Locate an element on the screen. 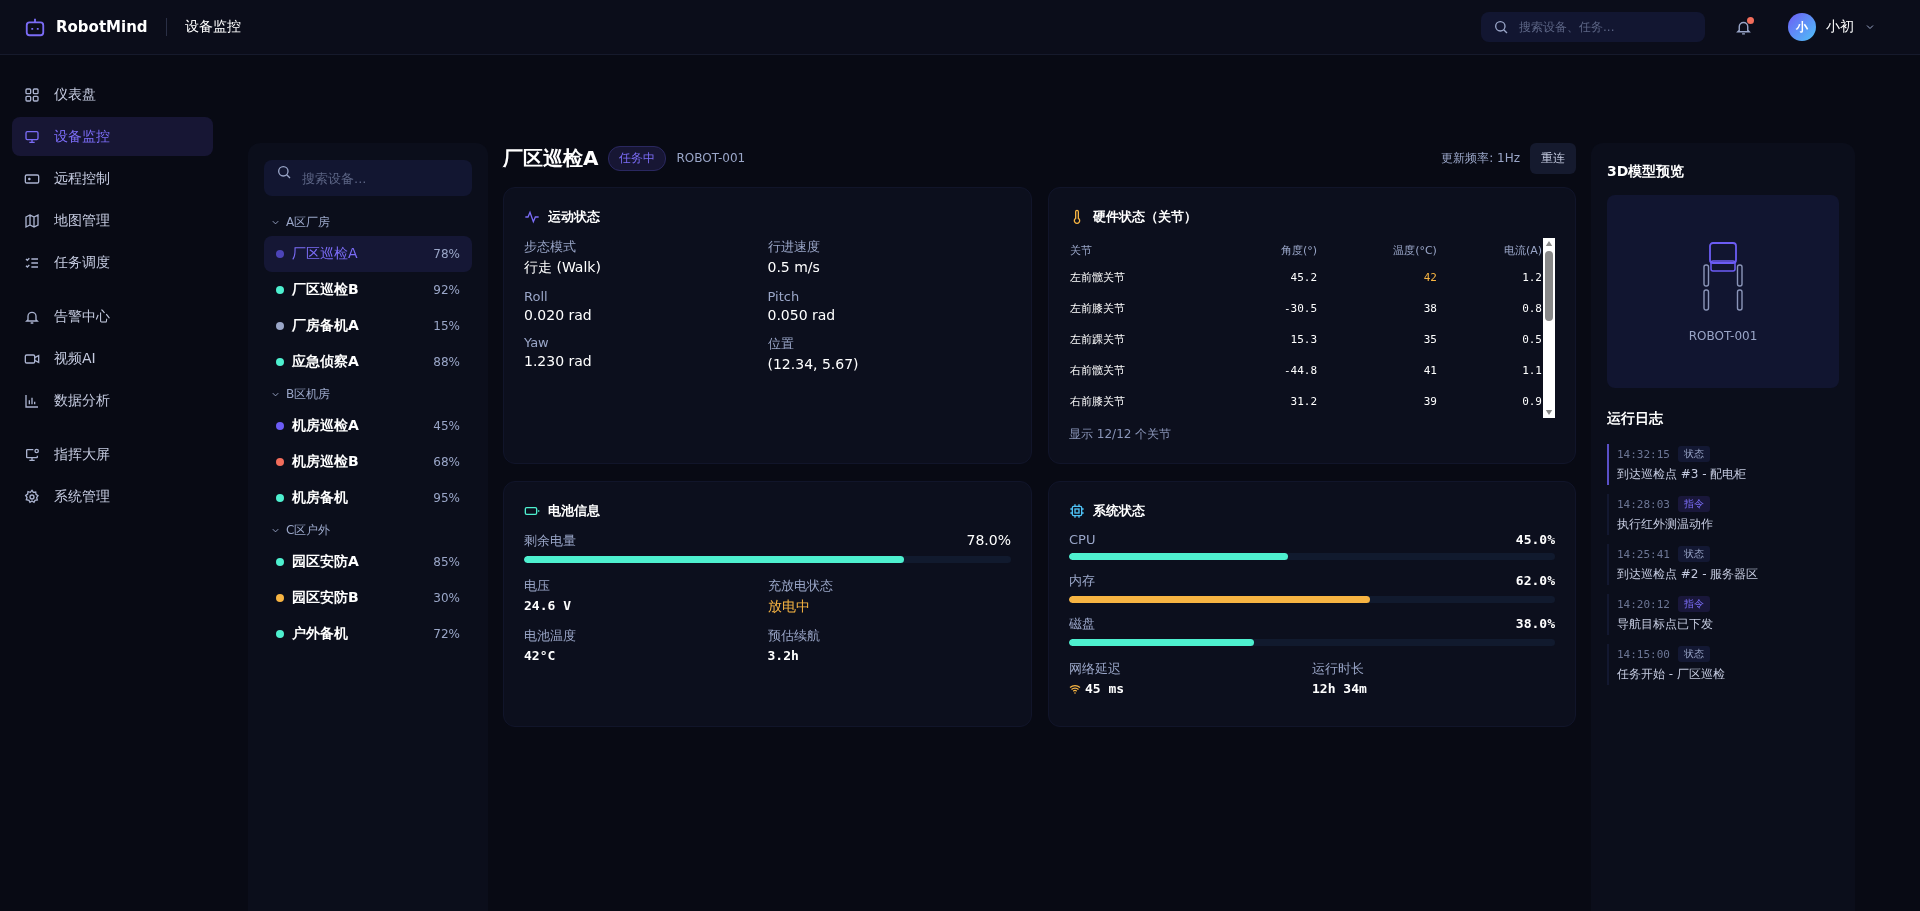 The width and height of the screenshot is (1920, 911). device-name: 机房备机 is located at coordinates (320, 498).